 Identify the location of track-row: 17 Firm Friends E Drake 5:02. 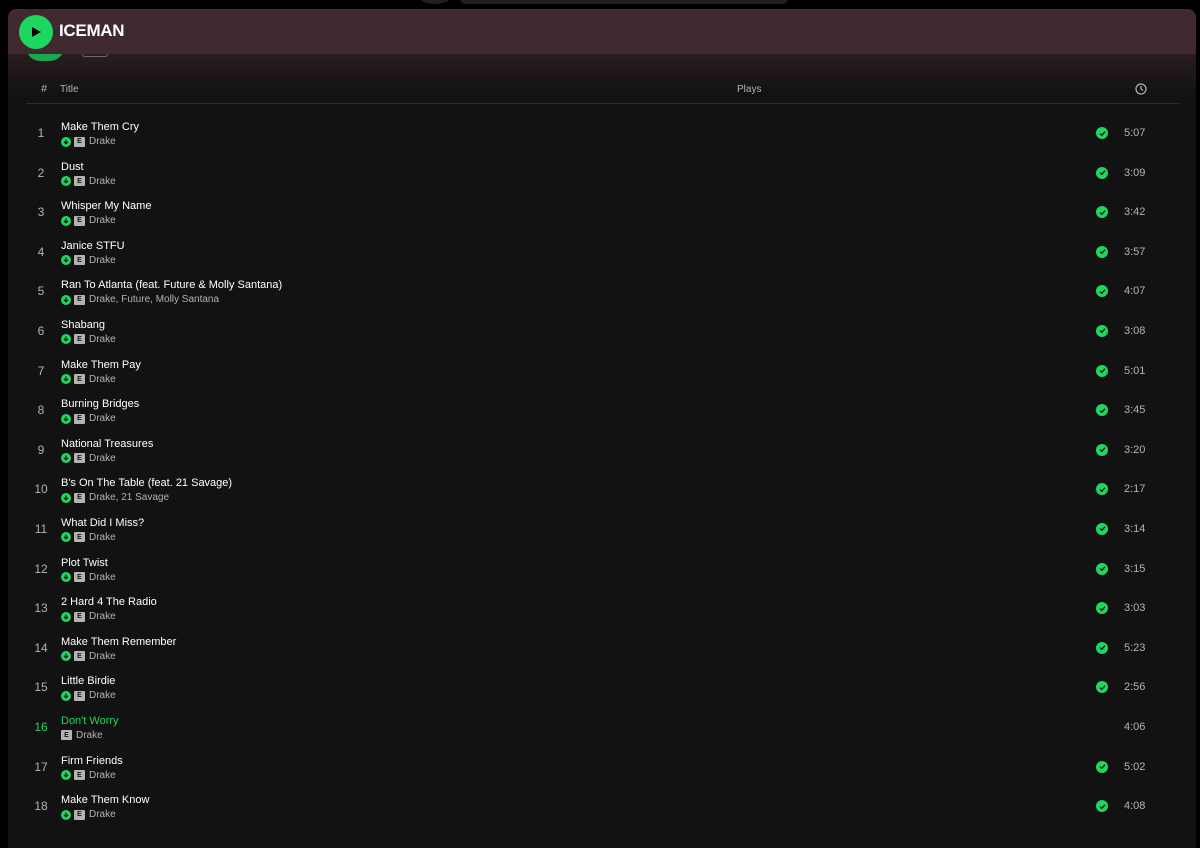
(603, 768).